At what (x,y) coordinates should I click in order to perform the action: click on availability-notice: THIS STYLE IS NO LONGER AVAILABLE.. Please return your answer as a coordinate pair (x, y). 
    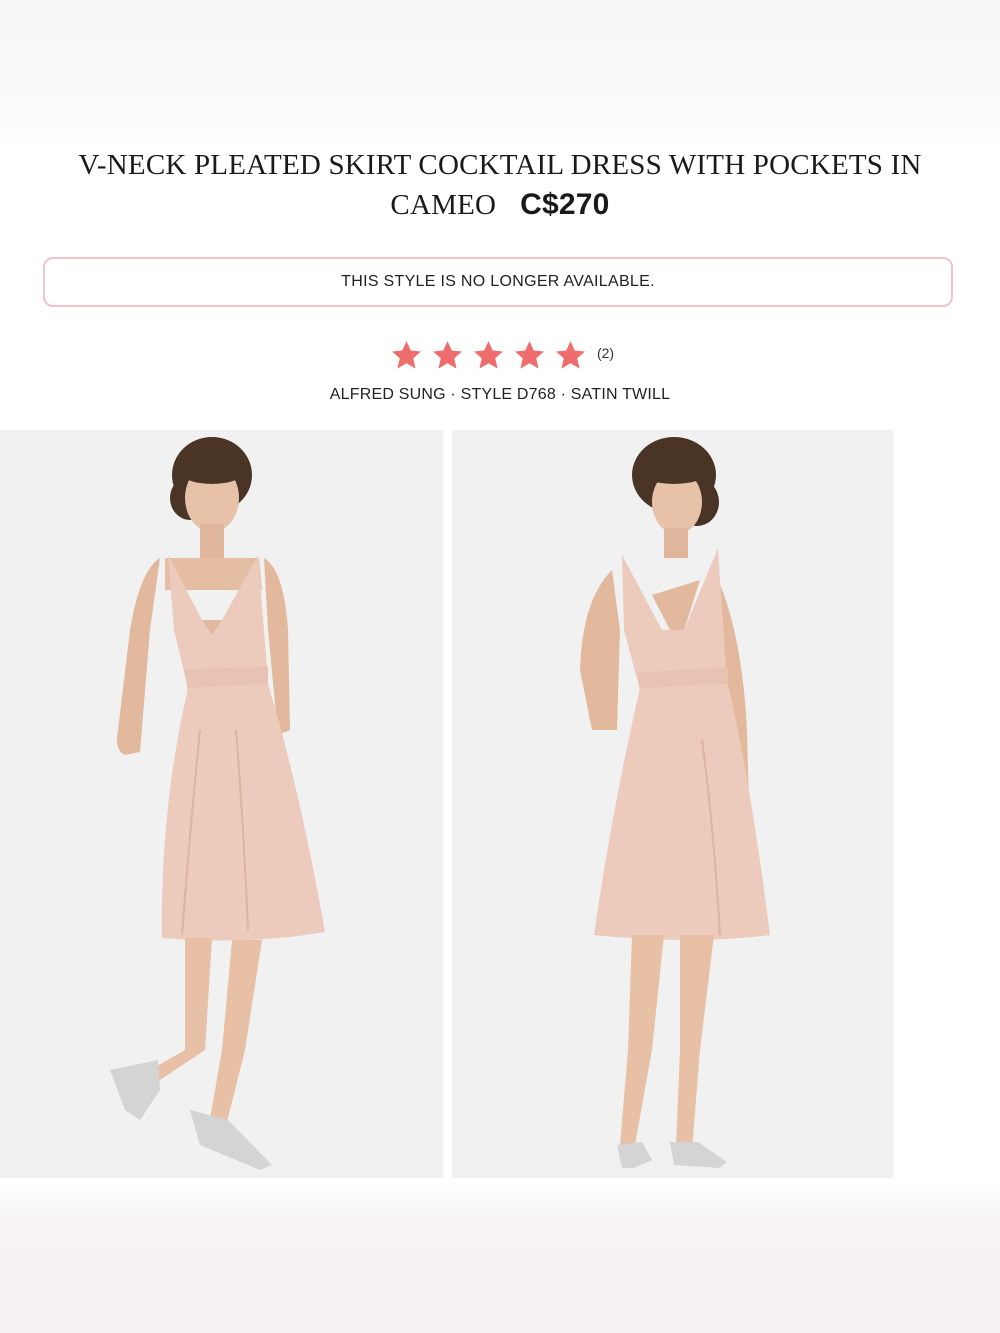
    Looking at the image, I should click on (498, 282).